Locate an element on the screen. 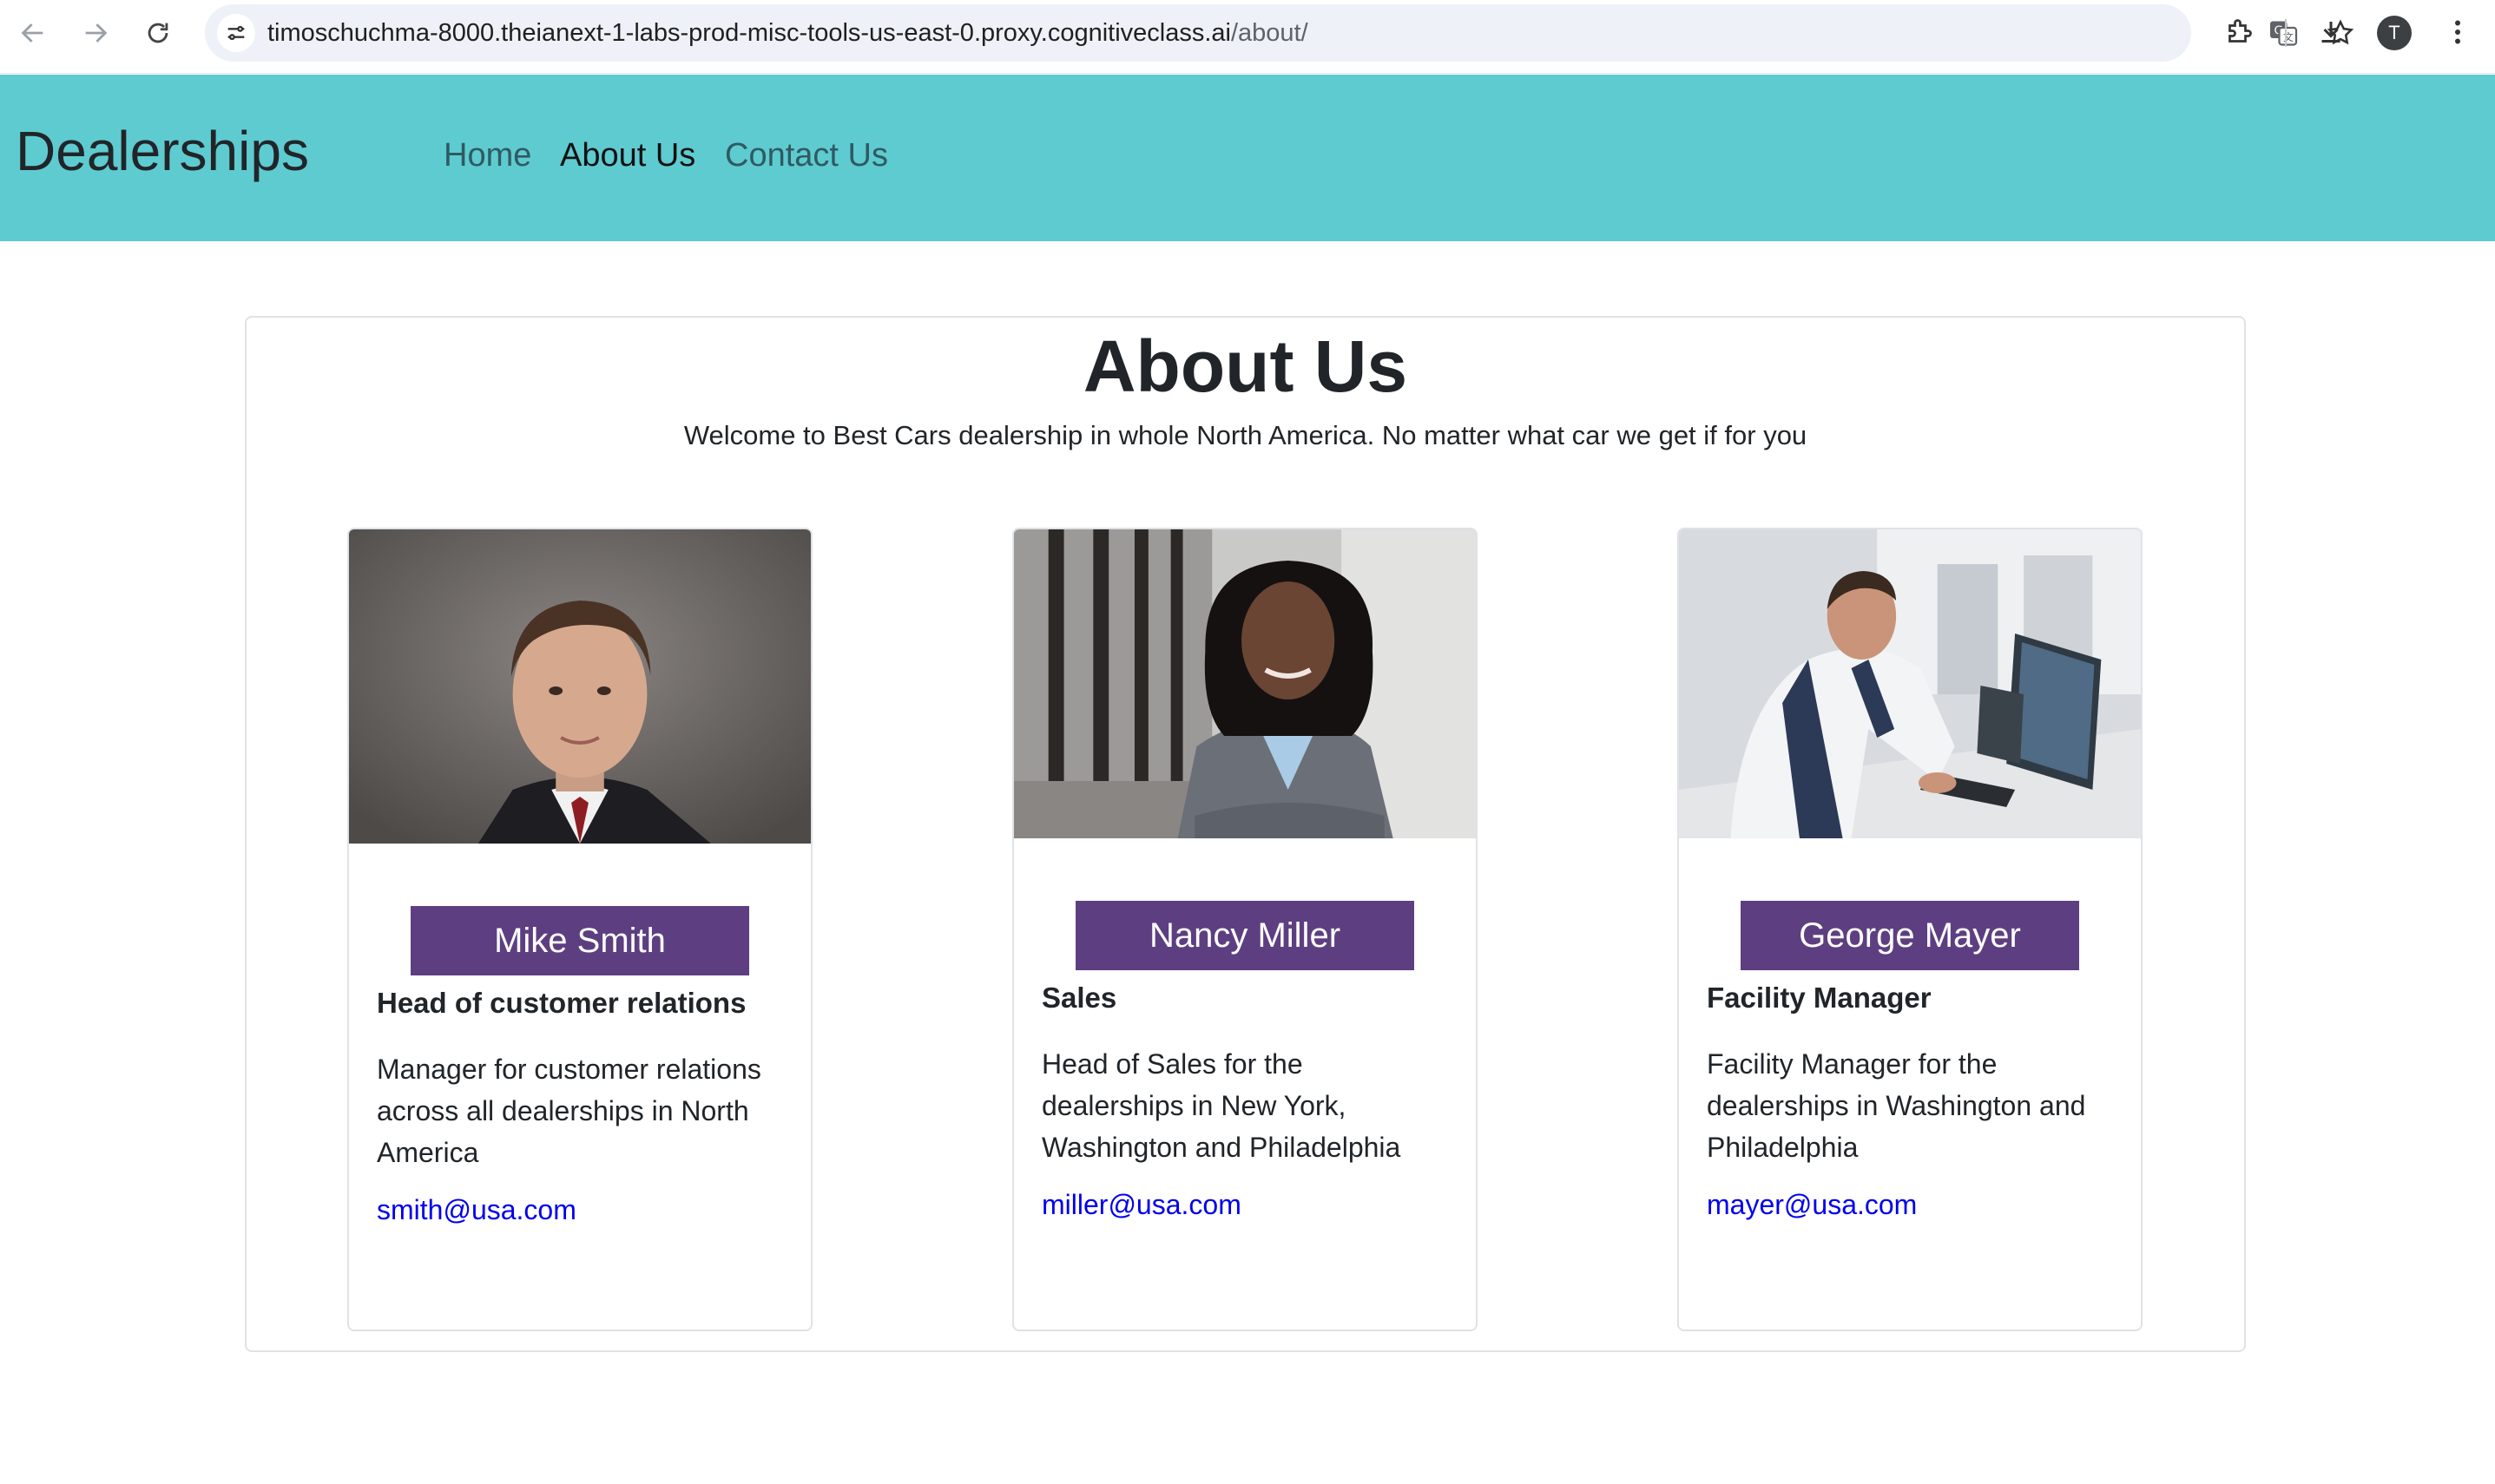 The width and height of the screenshot is (2495, 1484). back-icon is located at coordinates (33, 33).